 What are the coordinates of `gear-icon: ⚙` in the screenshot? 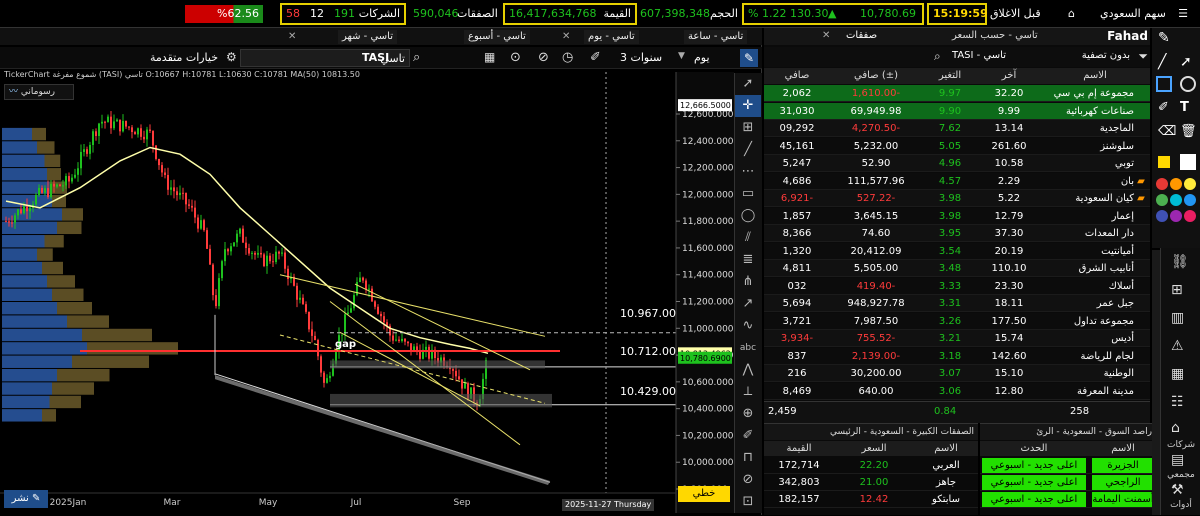 It's located at (231, 57).